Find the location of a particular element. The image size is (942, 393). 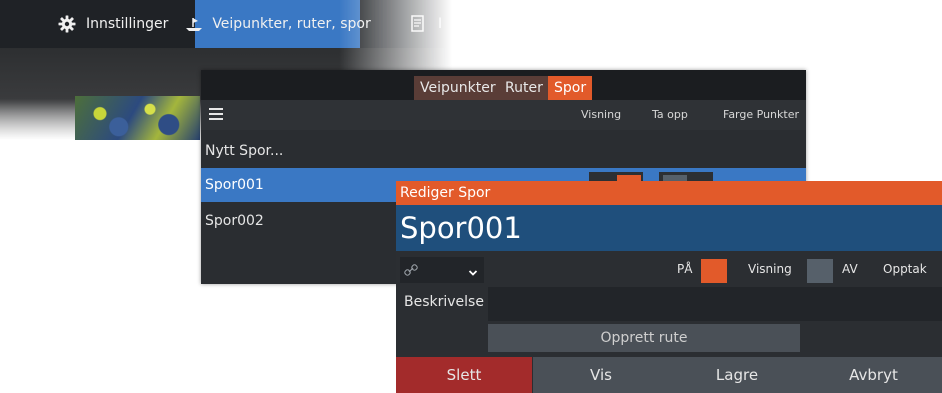

record-off-label: AV is located at coordinates (850, 269).